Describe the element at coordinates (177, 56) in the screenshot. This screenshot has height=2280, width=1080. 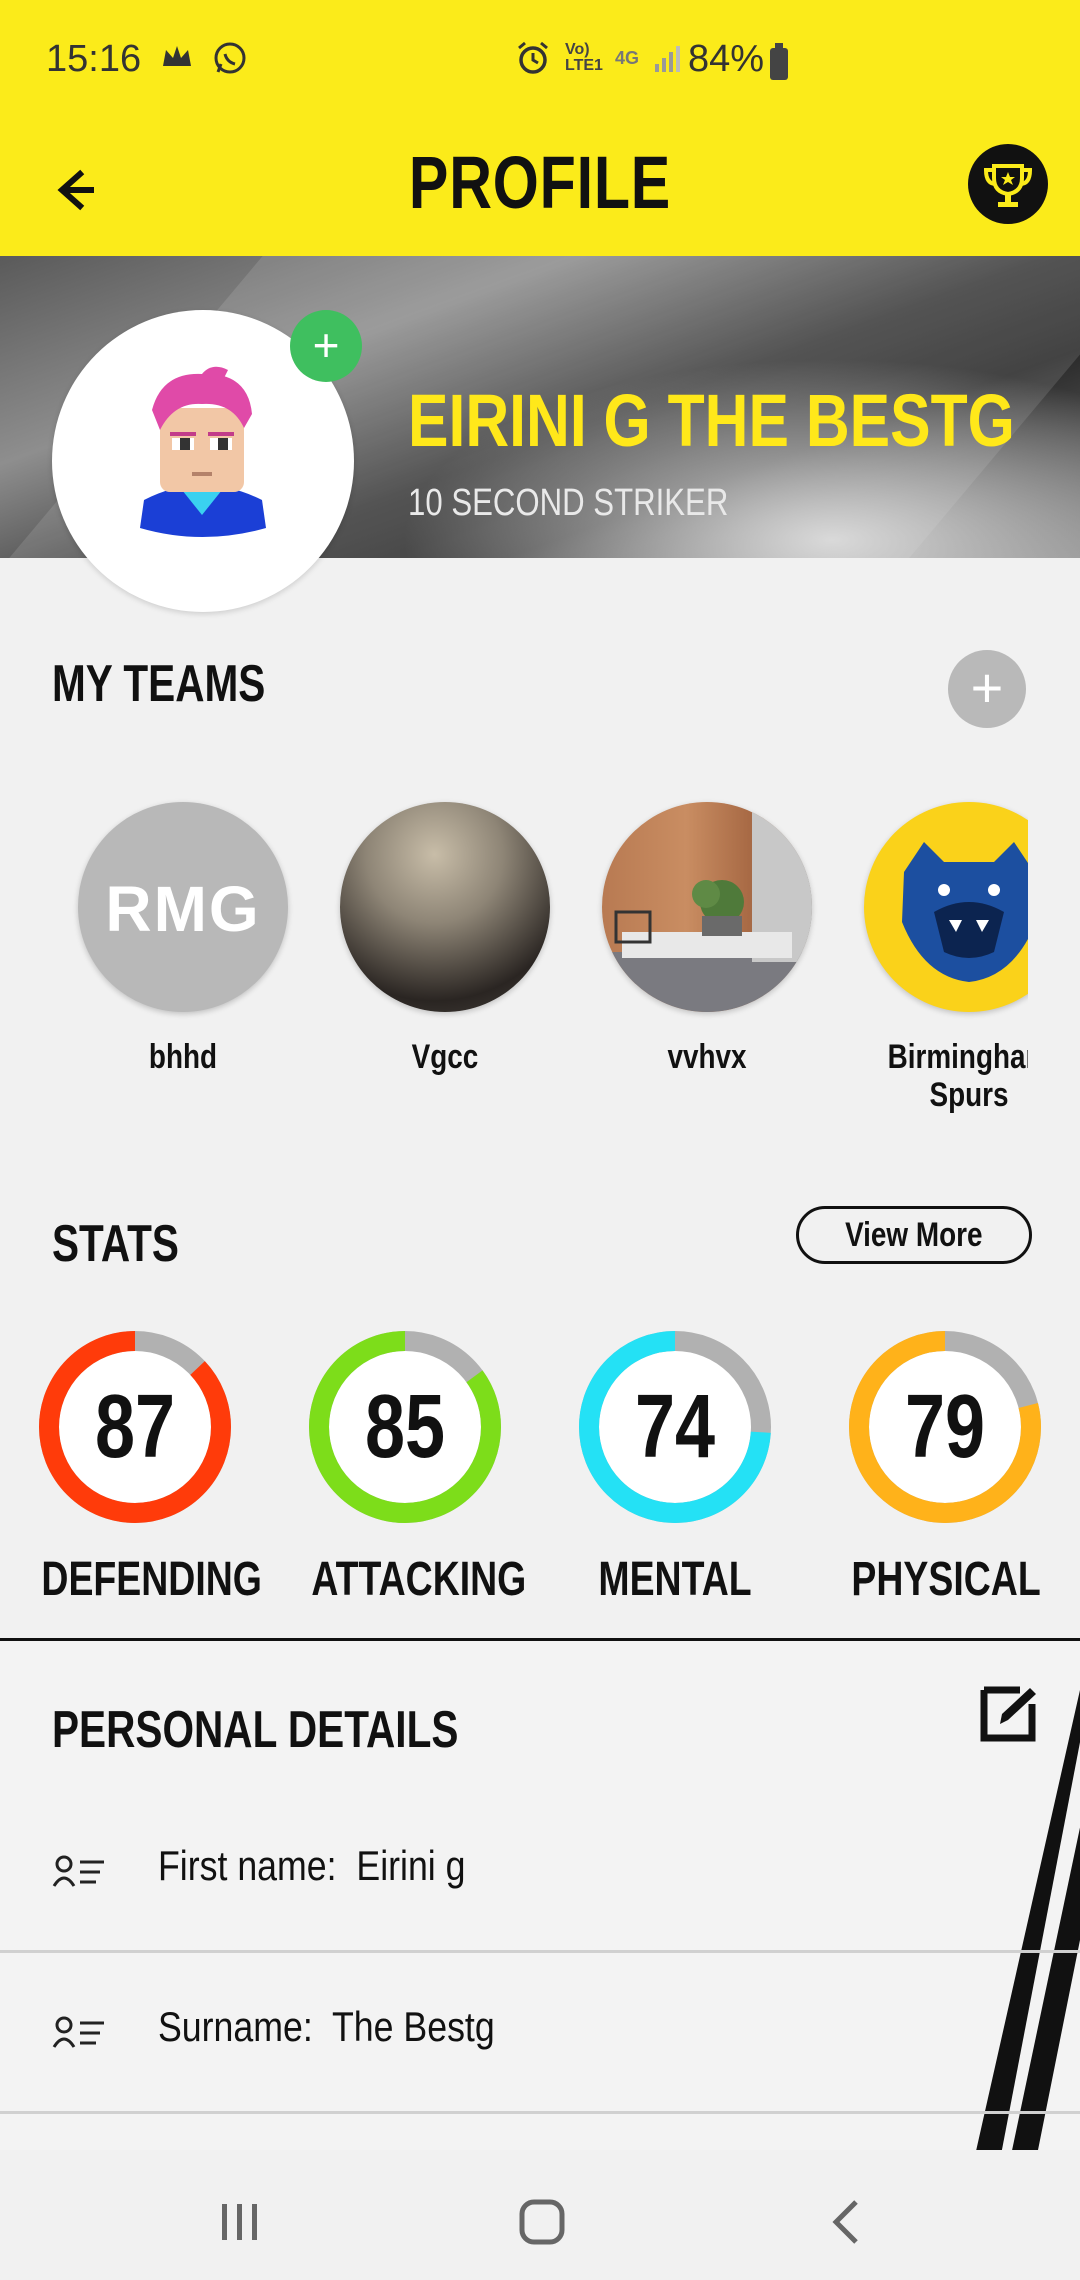
I see `crown-icon` at that location.